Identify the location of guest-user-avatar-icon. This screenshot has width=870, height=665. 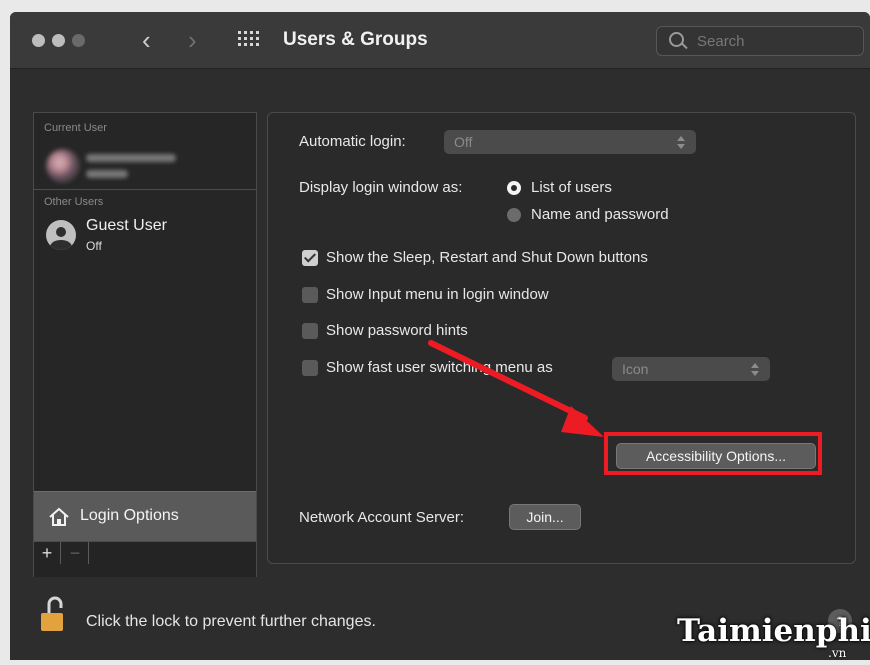
(61, 235).